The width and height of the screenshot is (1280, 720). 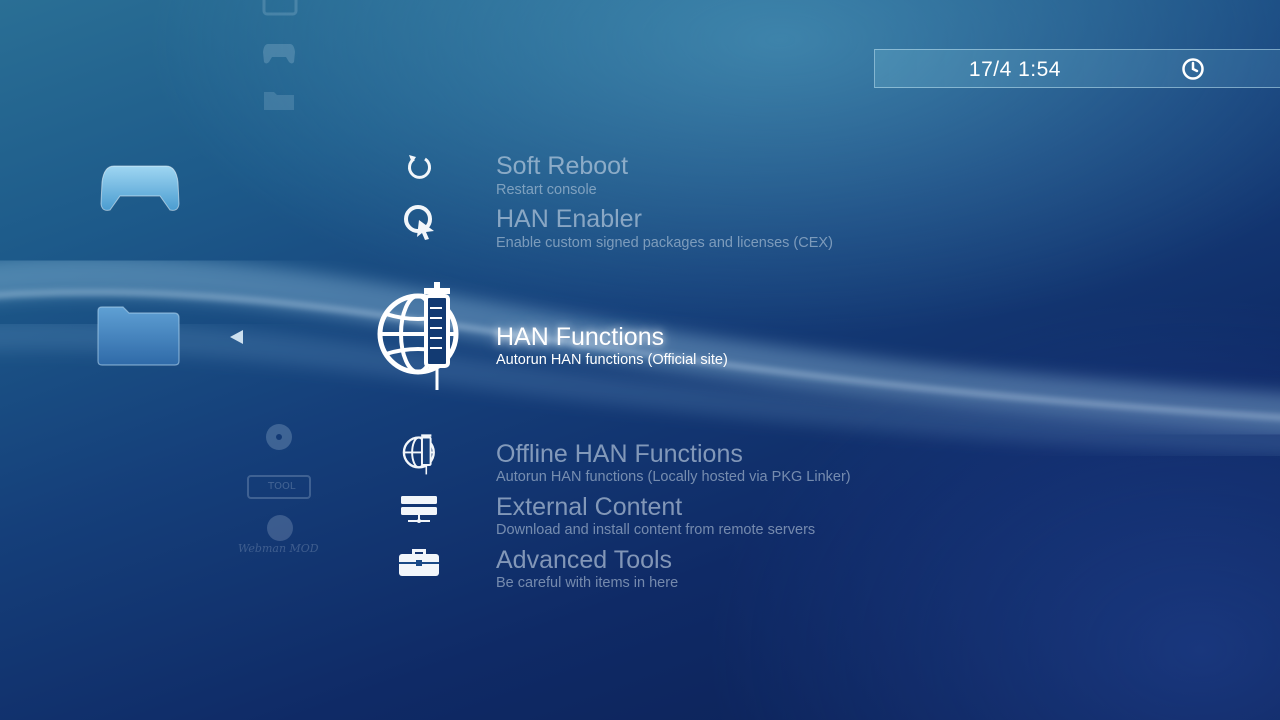 I want to click on menu-item-title: HAN Functions, so click(x=580, y=337).